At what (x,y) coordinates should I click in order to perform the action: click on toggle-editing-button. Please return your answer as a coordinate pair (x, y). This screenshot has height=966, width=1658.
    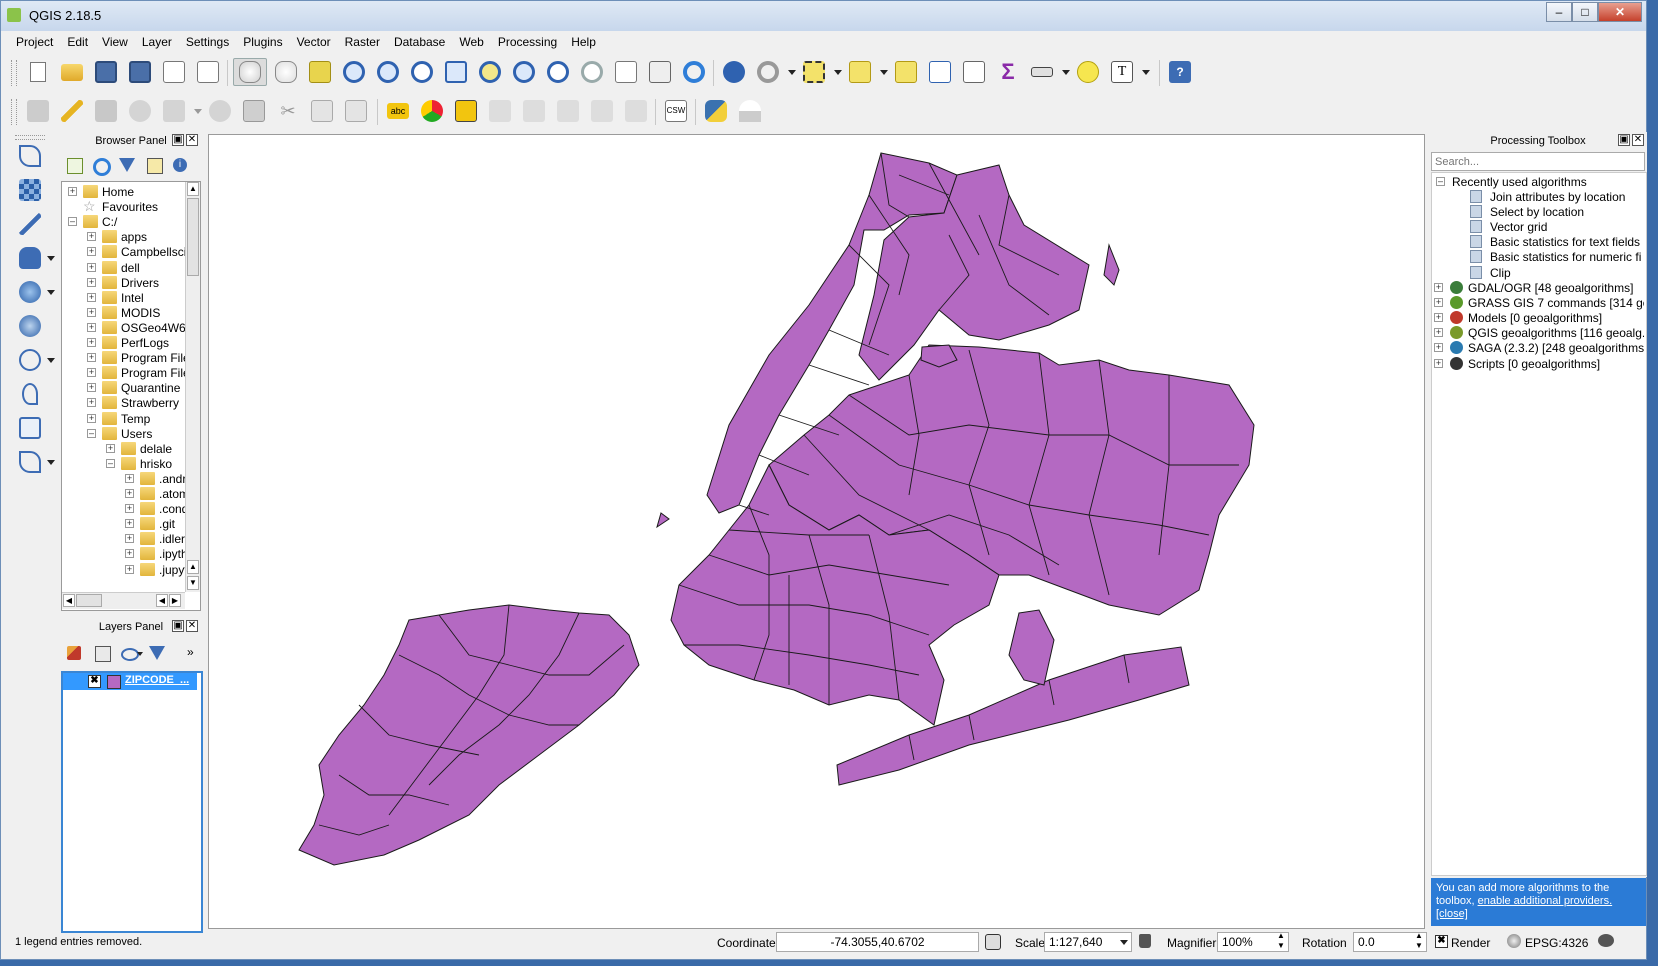
    Looking at the image, I should click on (72, 111).